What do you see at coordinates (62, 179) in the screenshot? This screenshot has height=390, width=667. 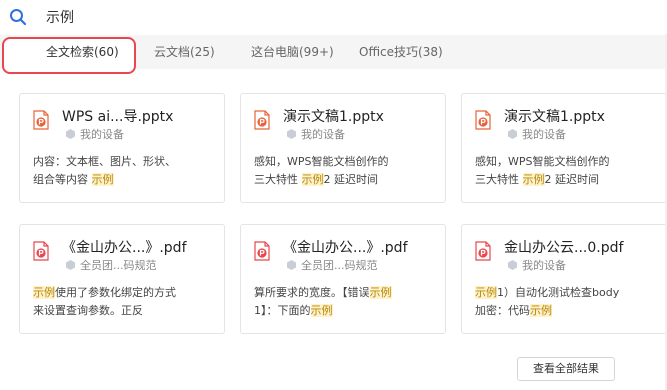 I see `snippet-text: 组合等内容` at bounding box center [62, 179].